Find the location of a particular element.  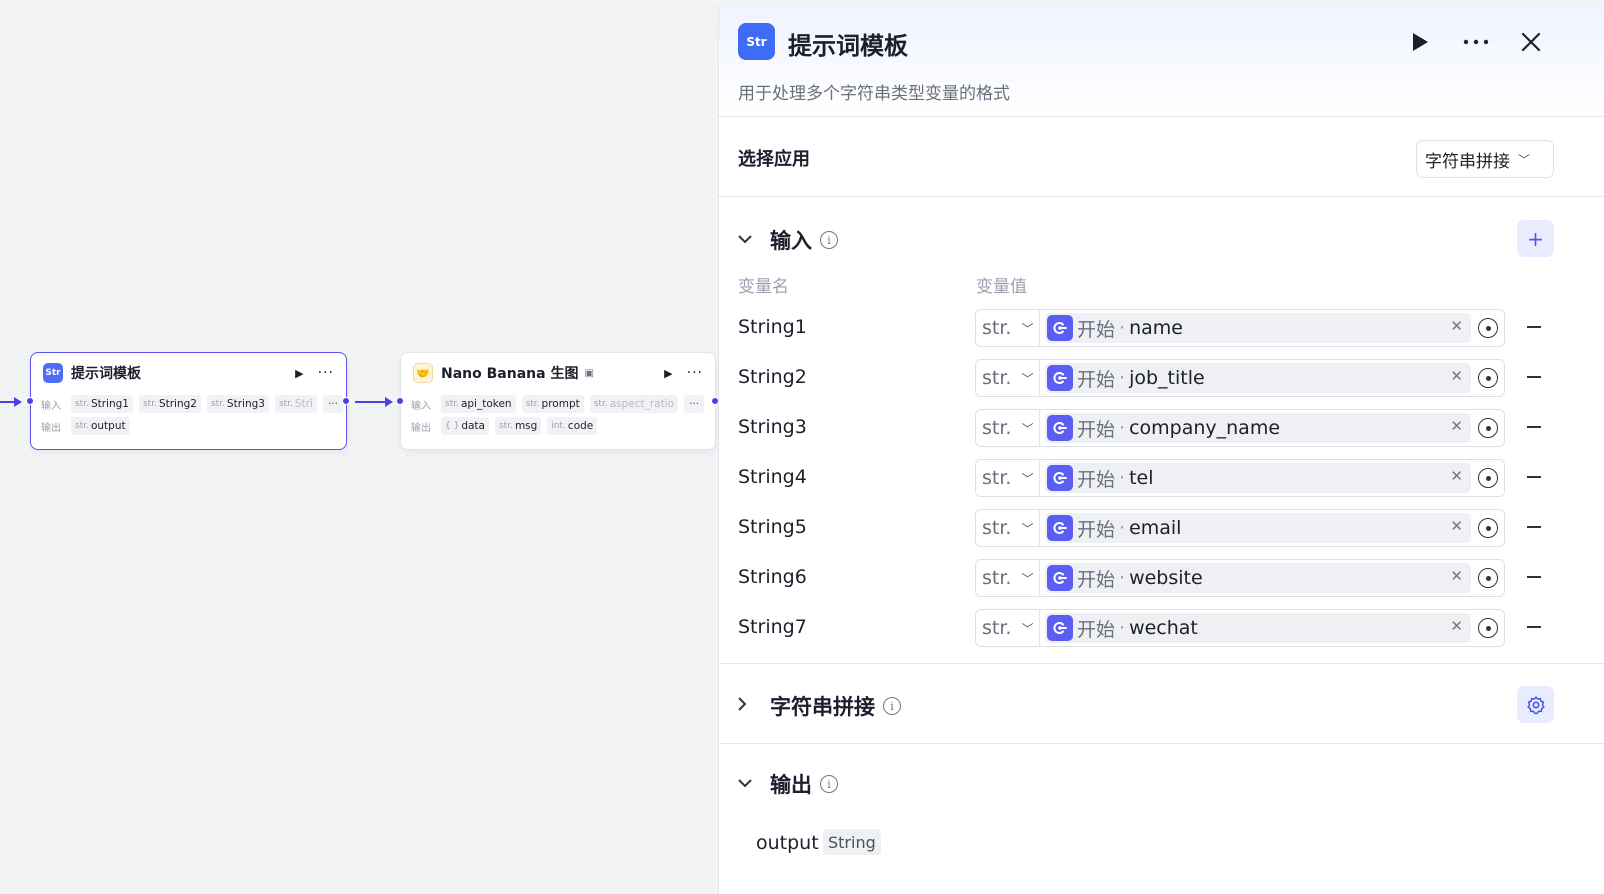

variable-row: String7 str. ﹀ 开始 · wechat ✕ is located at coordinates (1161, 628).